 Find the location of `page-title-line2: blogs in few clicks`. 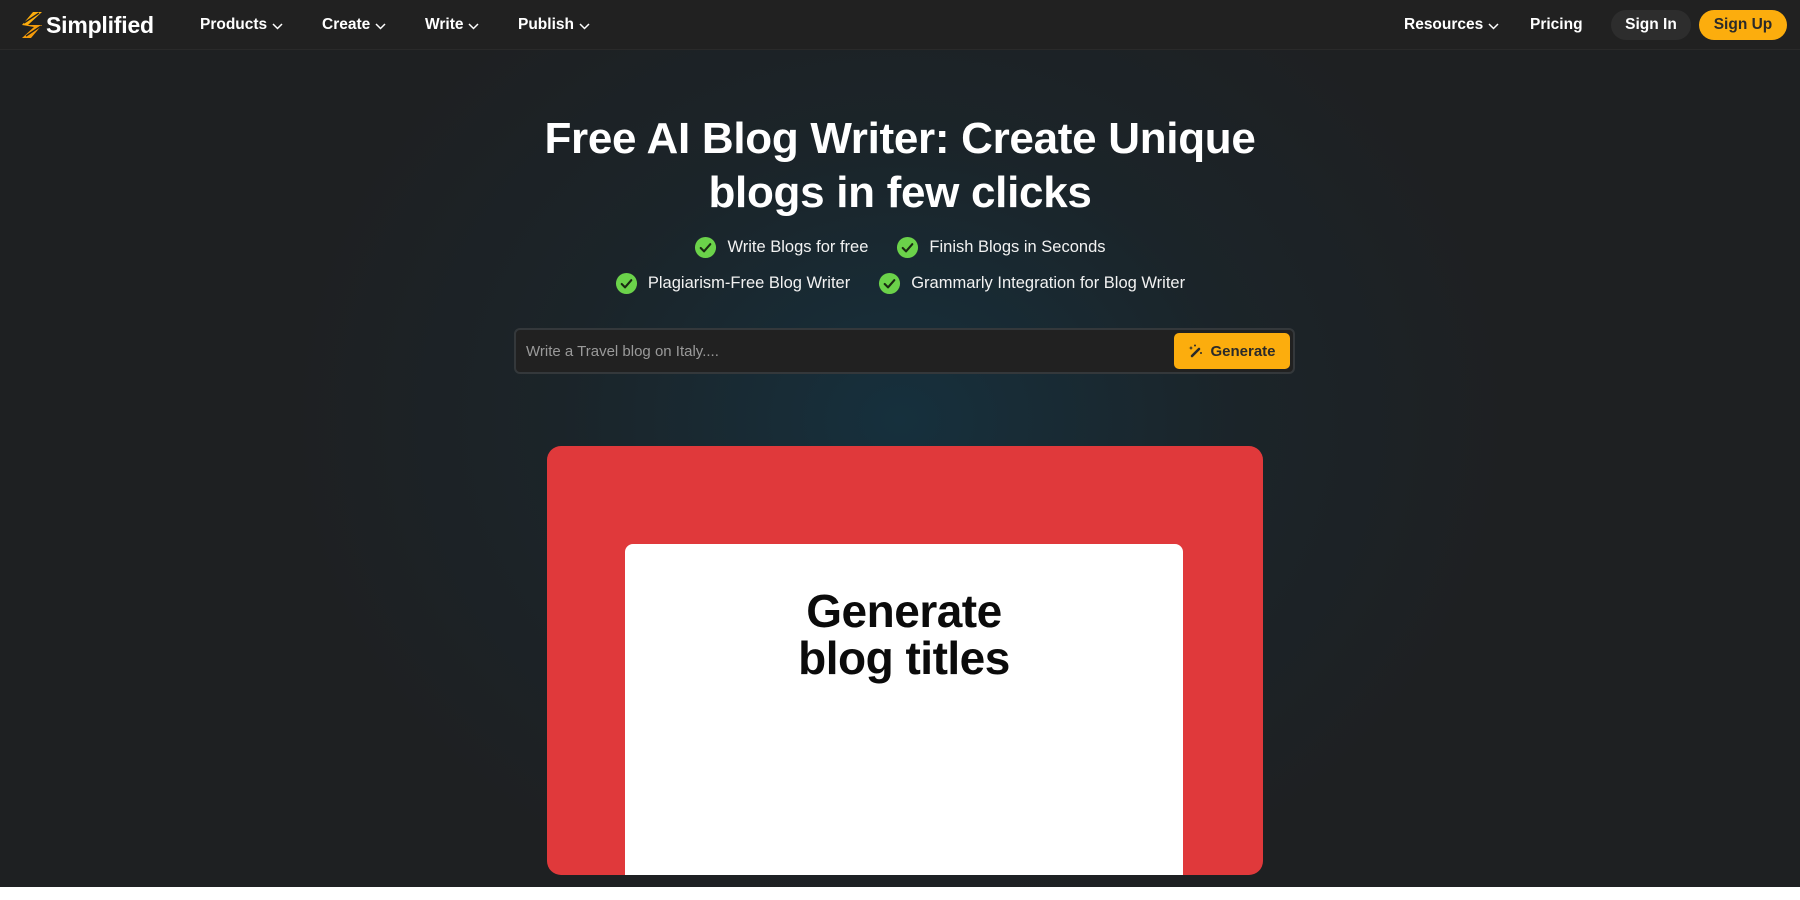

page-title-line2: blogs in few clicks is located at coordinates (900, 192).